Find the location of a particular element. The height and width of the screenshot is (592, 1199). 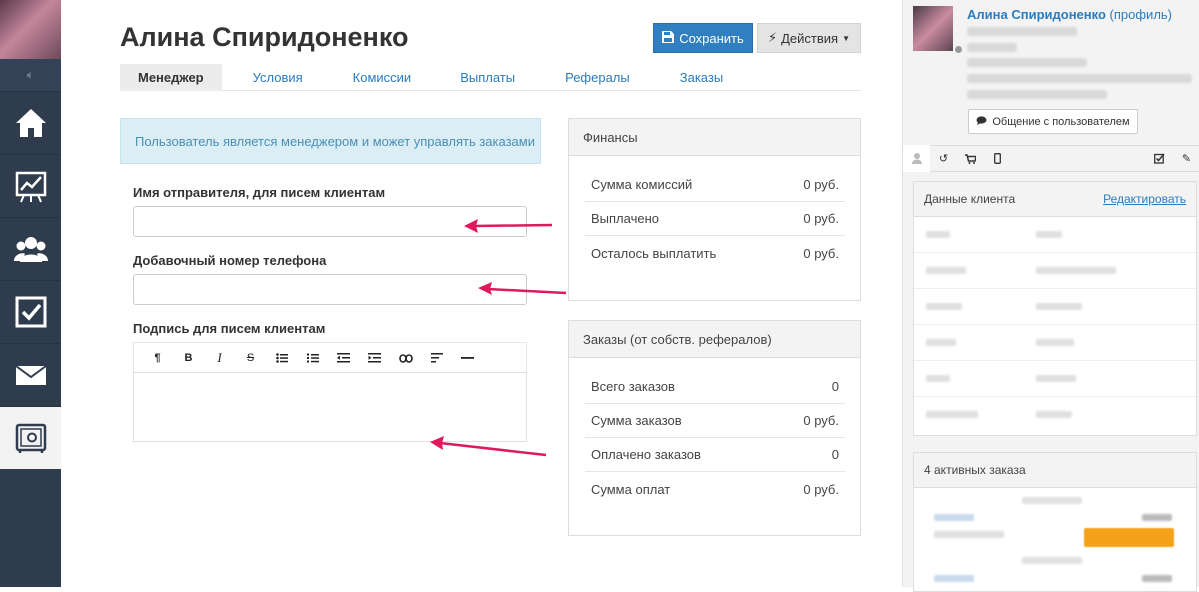

link-icon is located at coordinates (405, 358).